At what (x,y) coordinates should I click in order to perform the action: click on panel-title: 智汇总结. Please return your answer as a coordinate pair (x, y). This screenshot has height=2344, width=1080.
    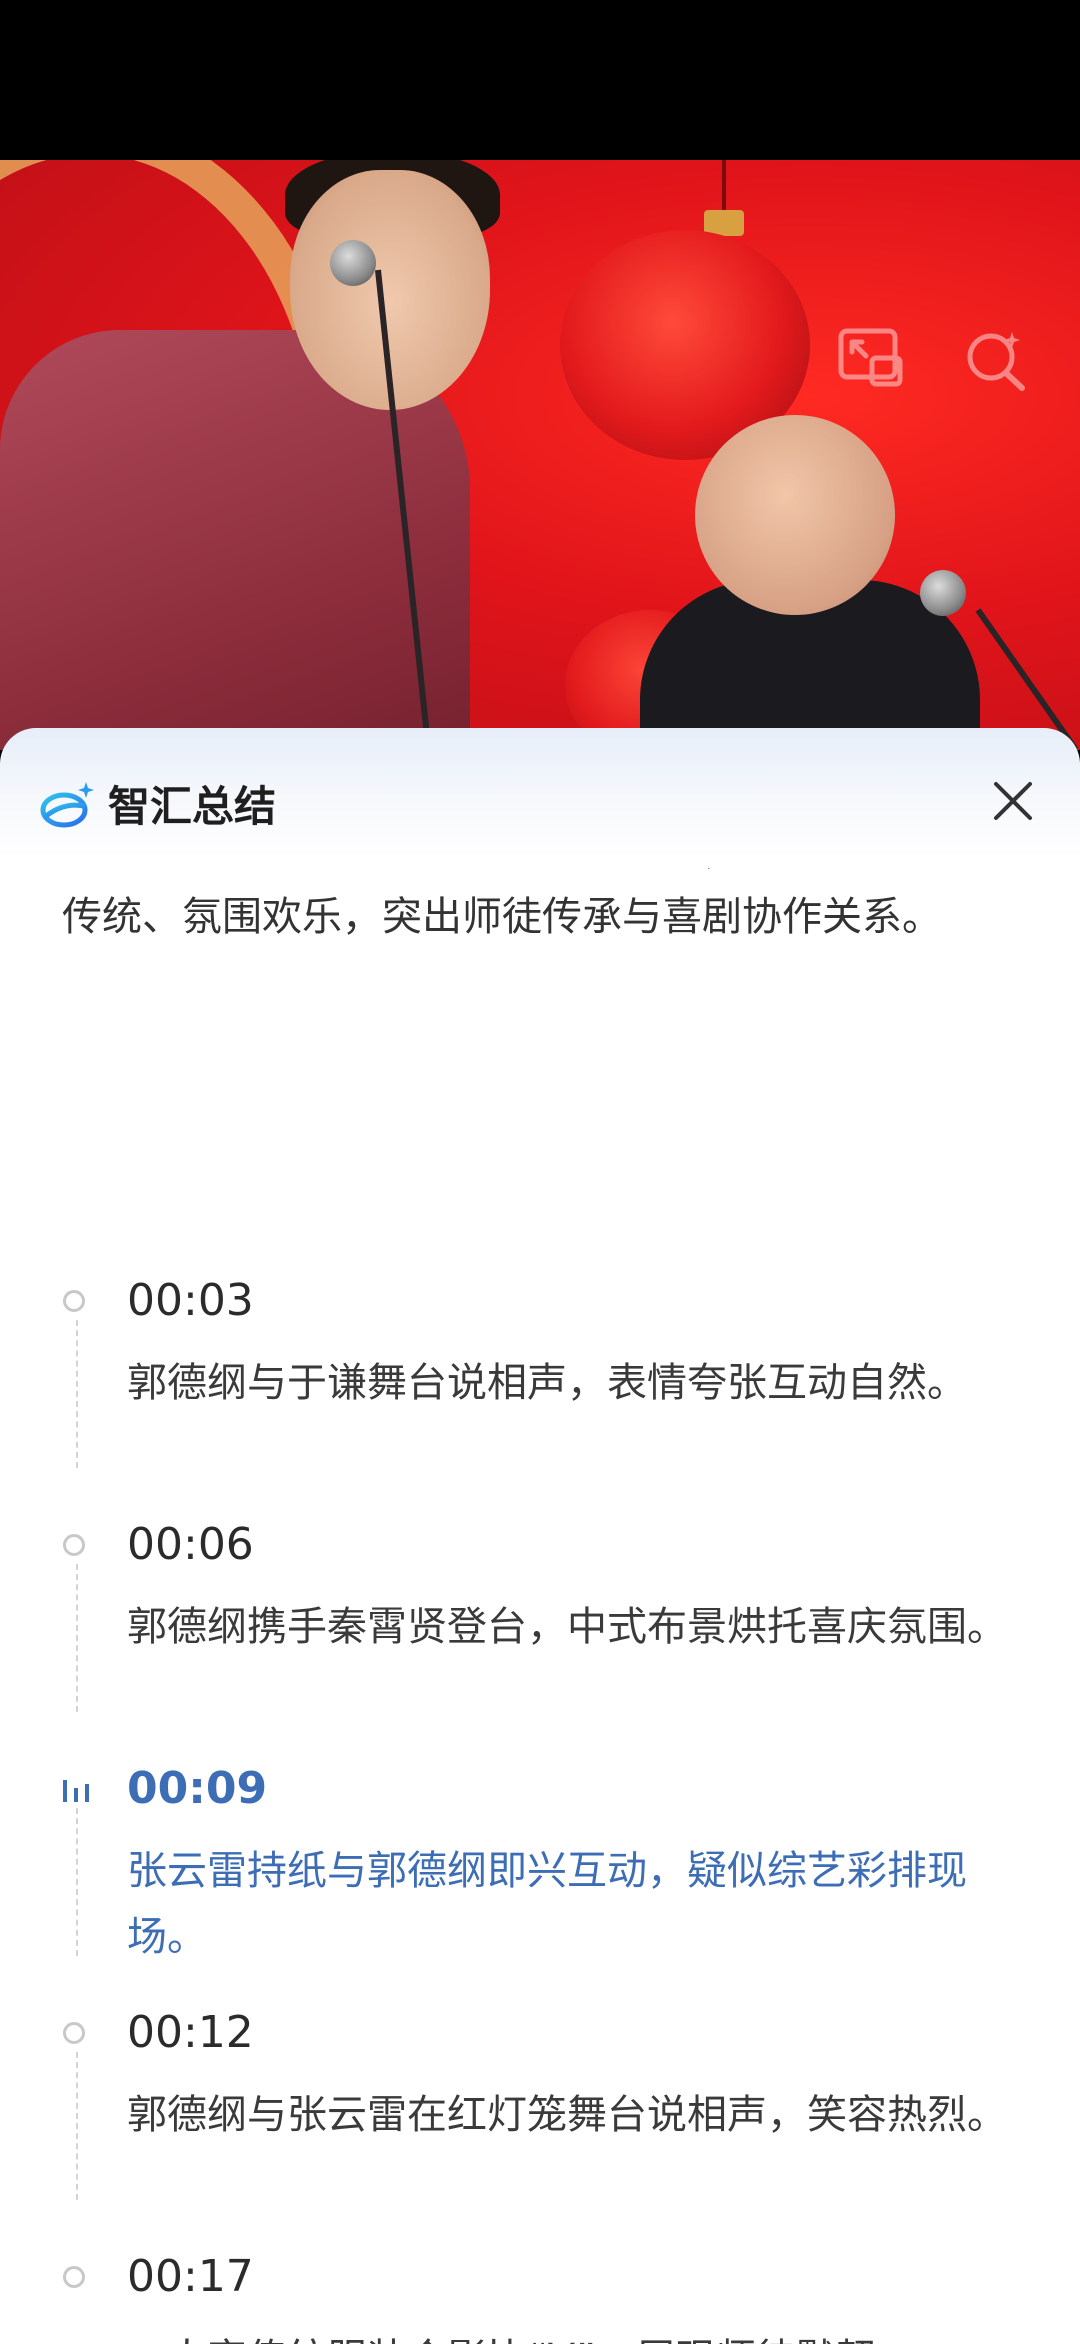
    Looking at the image, I should click on (192, 806).